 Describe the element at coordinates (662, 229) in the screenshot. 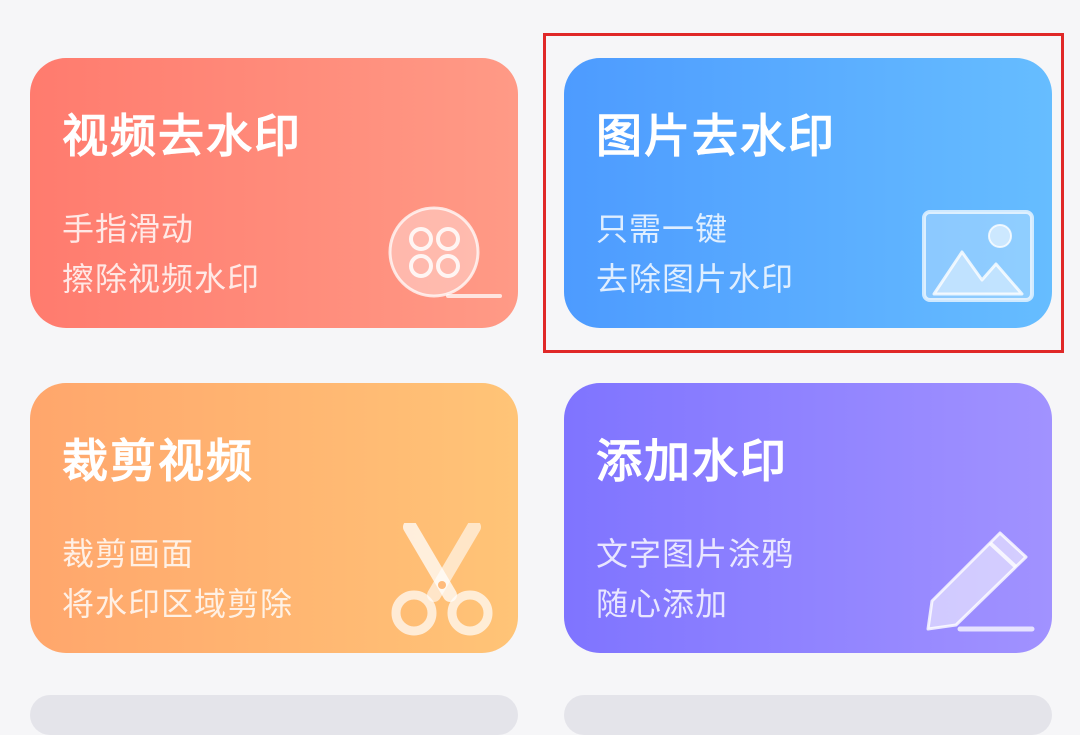

I see `card-subtitle-line1: 只需一键` at that location.